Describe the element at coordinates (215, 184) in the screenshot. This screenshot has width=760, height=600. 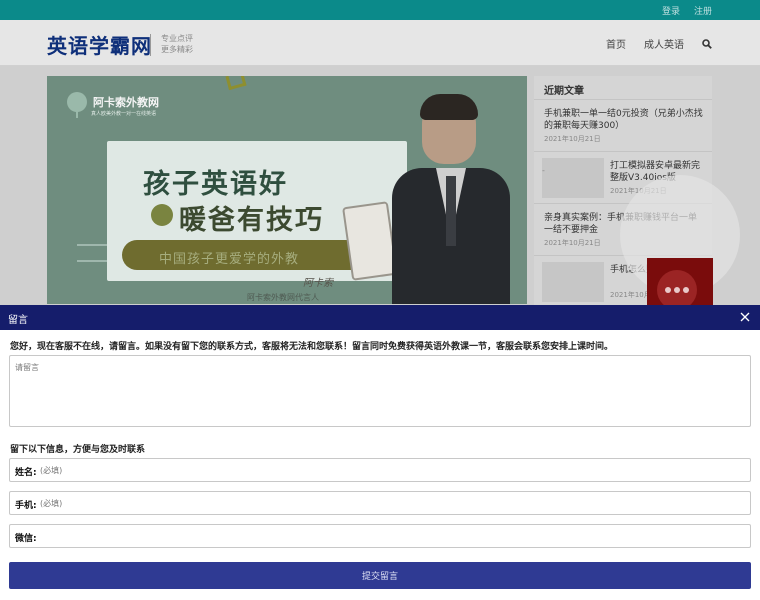
I see `banner-headline-1: 孩子英语好` at that location.